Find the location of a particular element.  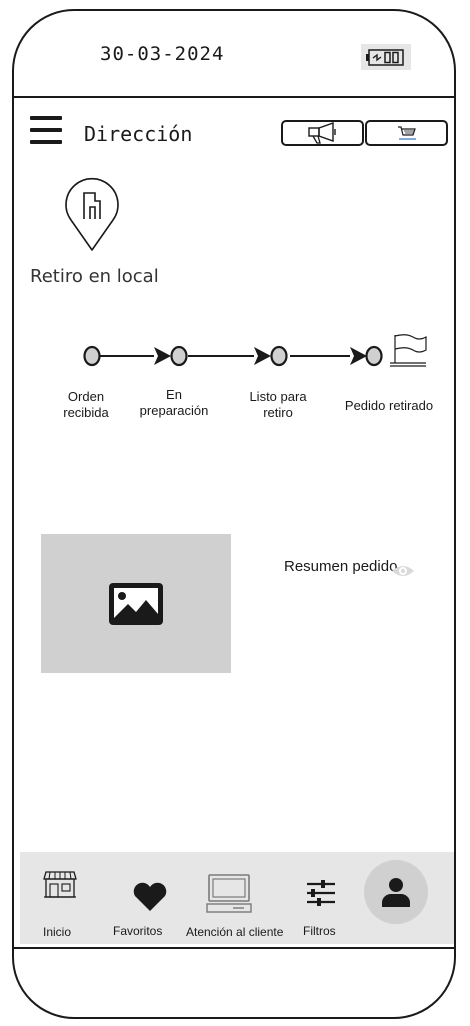

nav-item-filtros: Filtros is located at coordinates (330, 898).